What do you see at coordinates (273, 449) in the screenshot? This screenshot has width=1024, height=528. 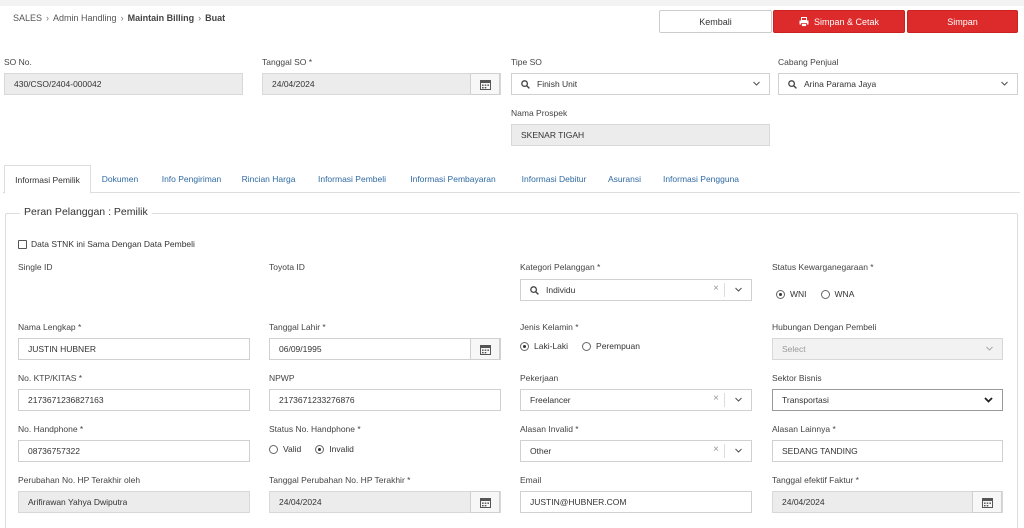 I see `radio-valid` at bounding box center [273, 449].